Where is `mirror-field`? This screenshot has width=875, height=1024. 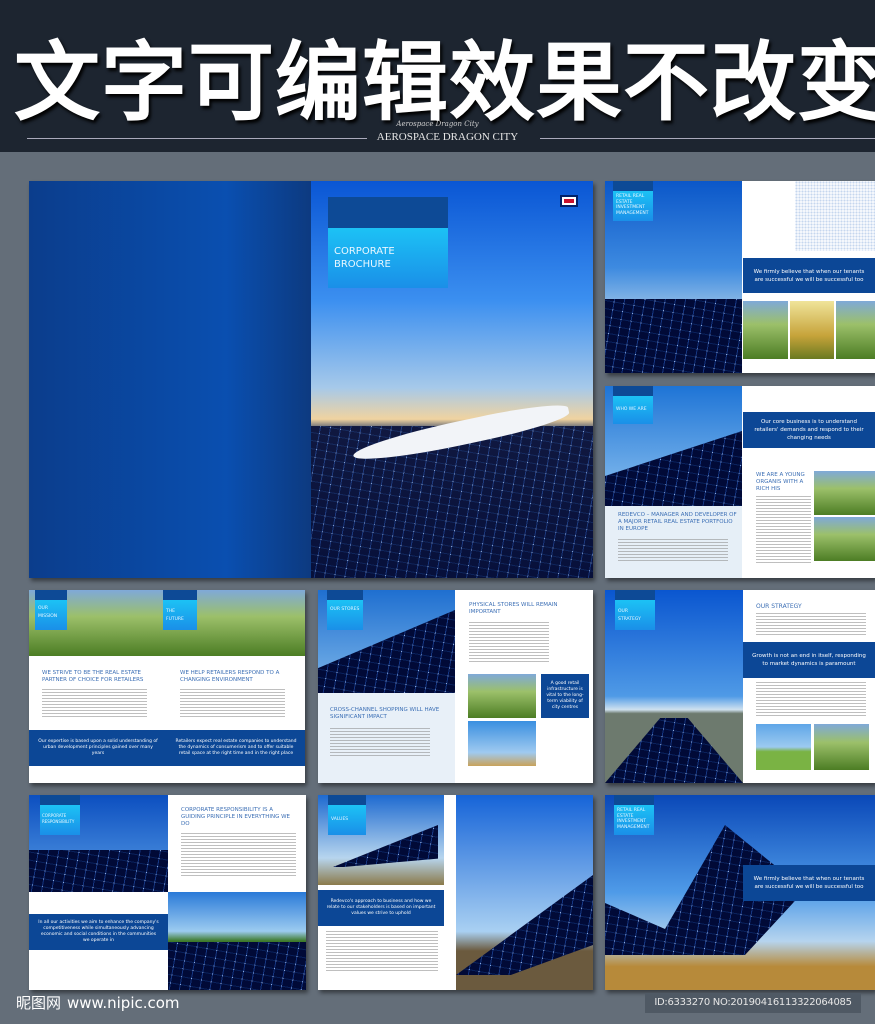
mirror-field is located at coordinates (673, 336).